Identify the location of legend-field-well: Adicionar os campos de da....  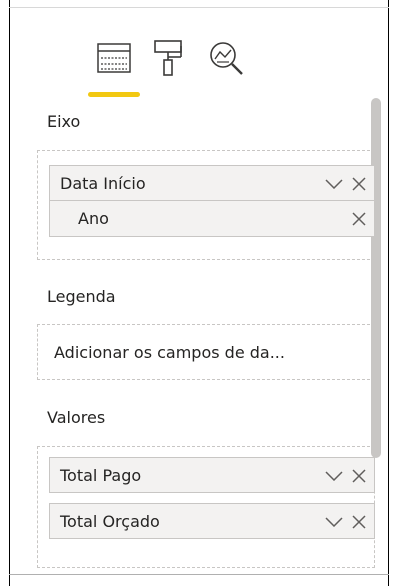
(206, 352).